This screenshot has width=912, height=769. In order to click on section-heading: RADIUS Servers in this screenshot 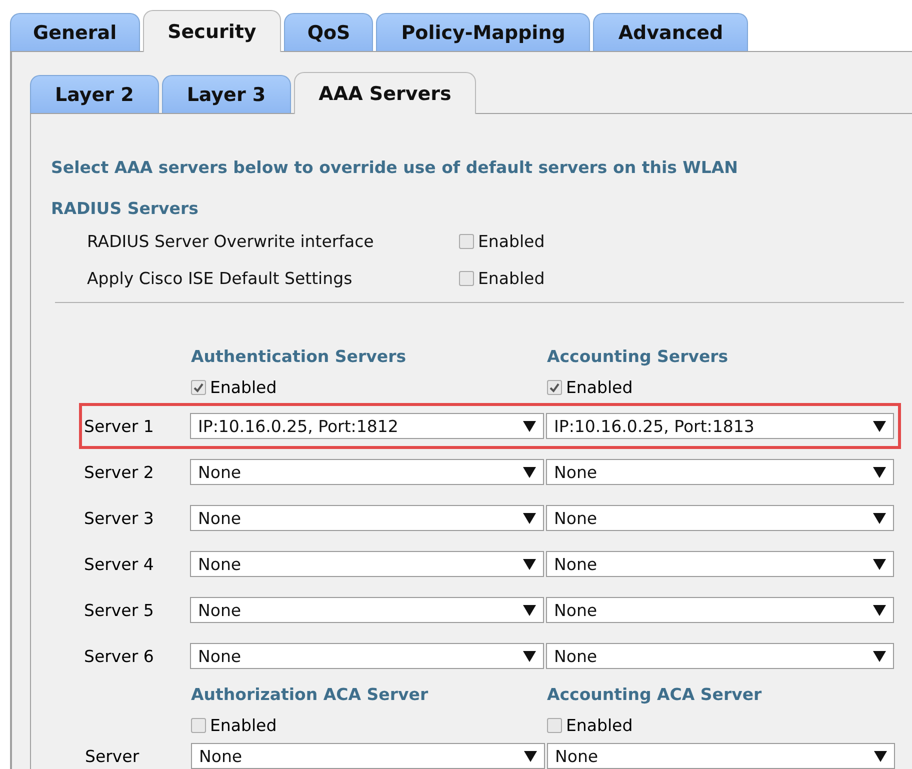, I will do `click(125, 208)`.